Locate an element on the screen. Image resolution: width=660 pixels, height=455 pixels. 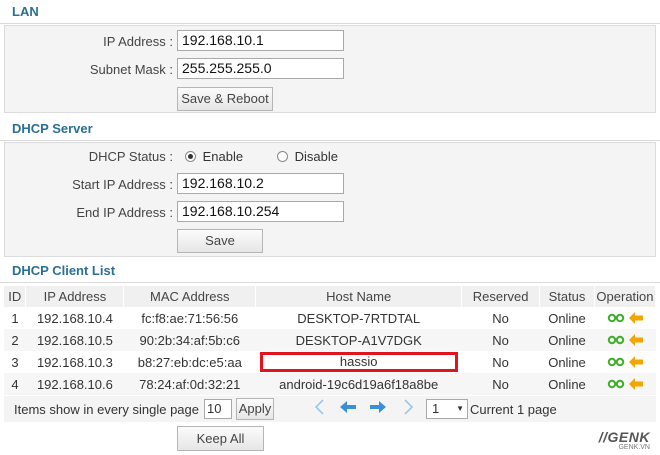
start-ip-field: 192.168.10.2 is located at coordinates (260, 183).